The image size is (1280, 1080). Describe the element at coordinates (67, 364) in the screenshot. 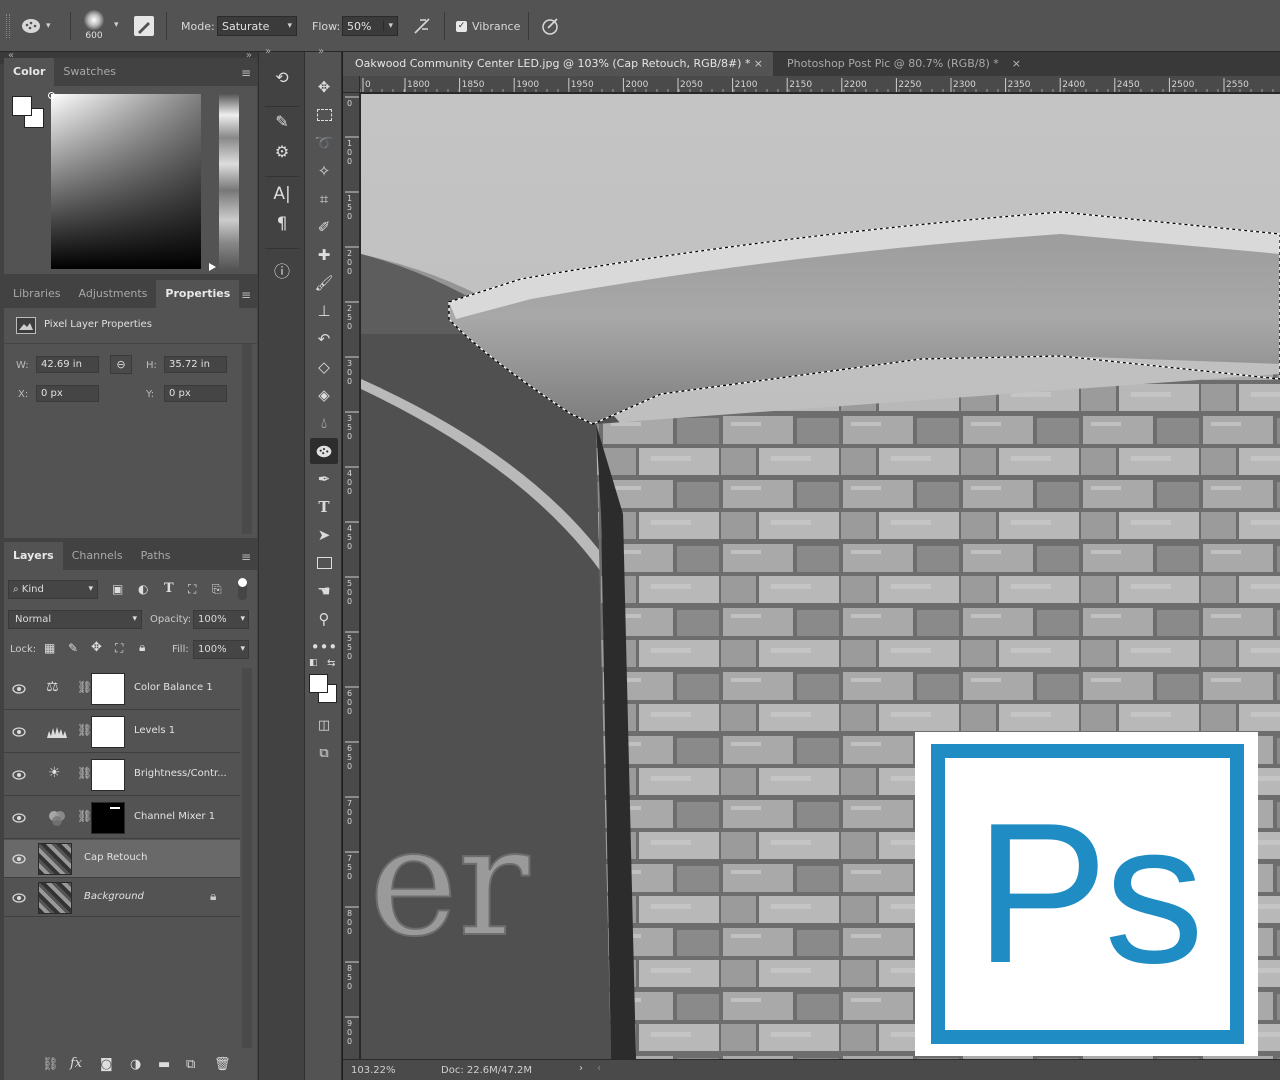

I see `width-input: 42.69 in` at that location.